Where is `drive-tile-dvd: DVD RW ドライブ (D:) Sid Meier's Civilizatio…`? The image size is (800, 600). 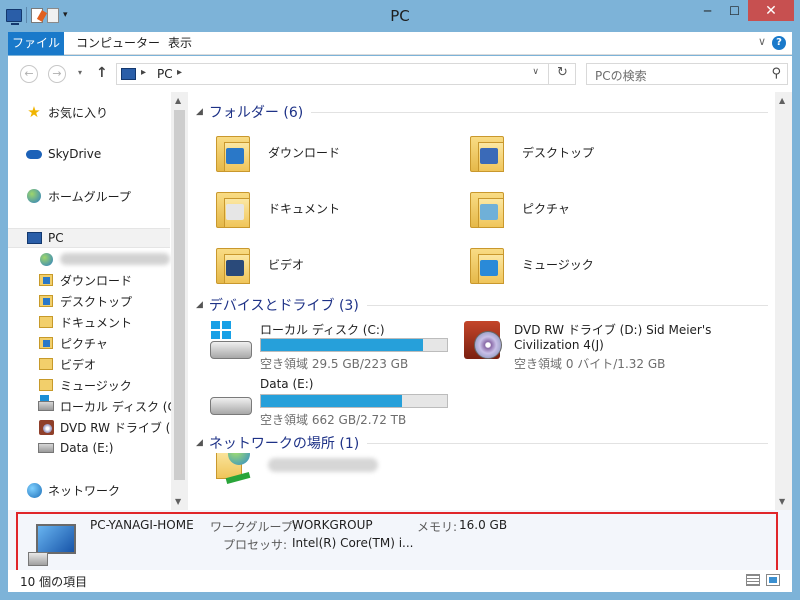 drive-tile-dvd: DVD RW ドライブ (D:) Sid Meier's Civilizatio… is located at coordinates (612, 346).